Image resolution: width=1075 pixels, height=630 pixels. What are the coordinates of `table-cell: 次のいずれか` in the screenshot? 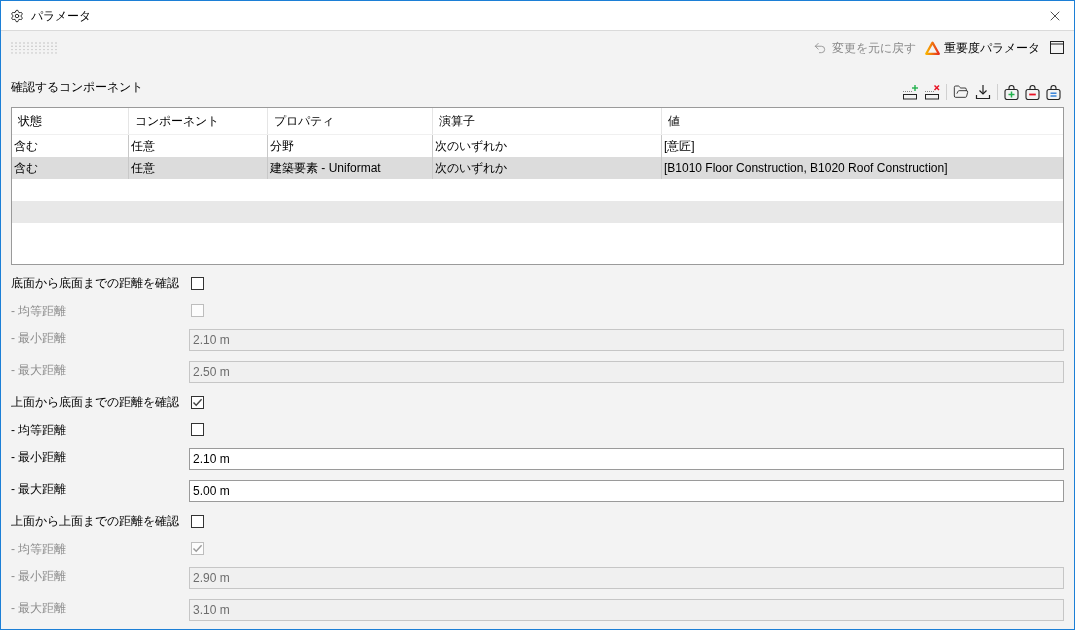 It's located at (546, 168).